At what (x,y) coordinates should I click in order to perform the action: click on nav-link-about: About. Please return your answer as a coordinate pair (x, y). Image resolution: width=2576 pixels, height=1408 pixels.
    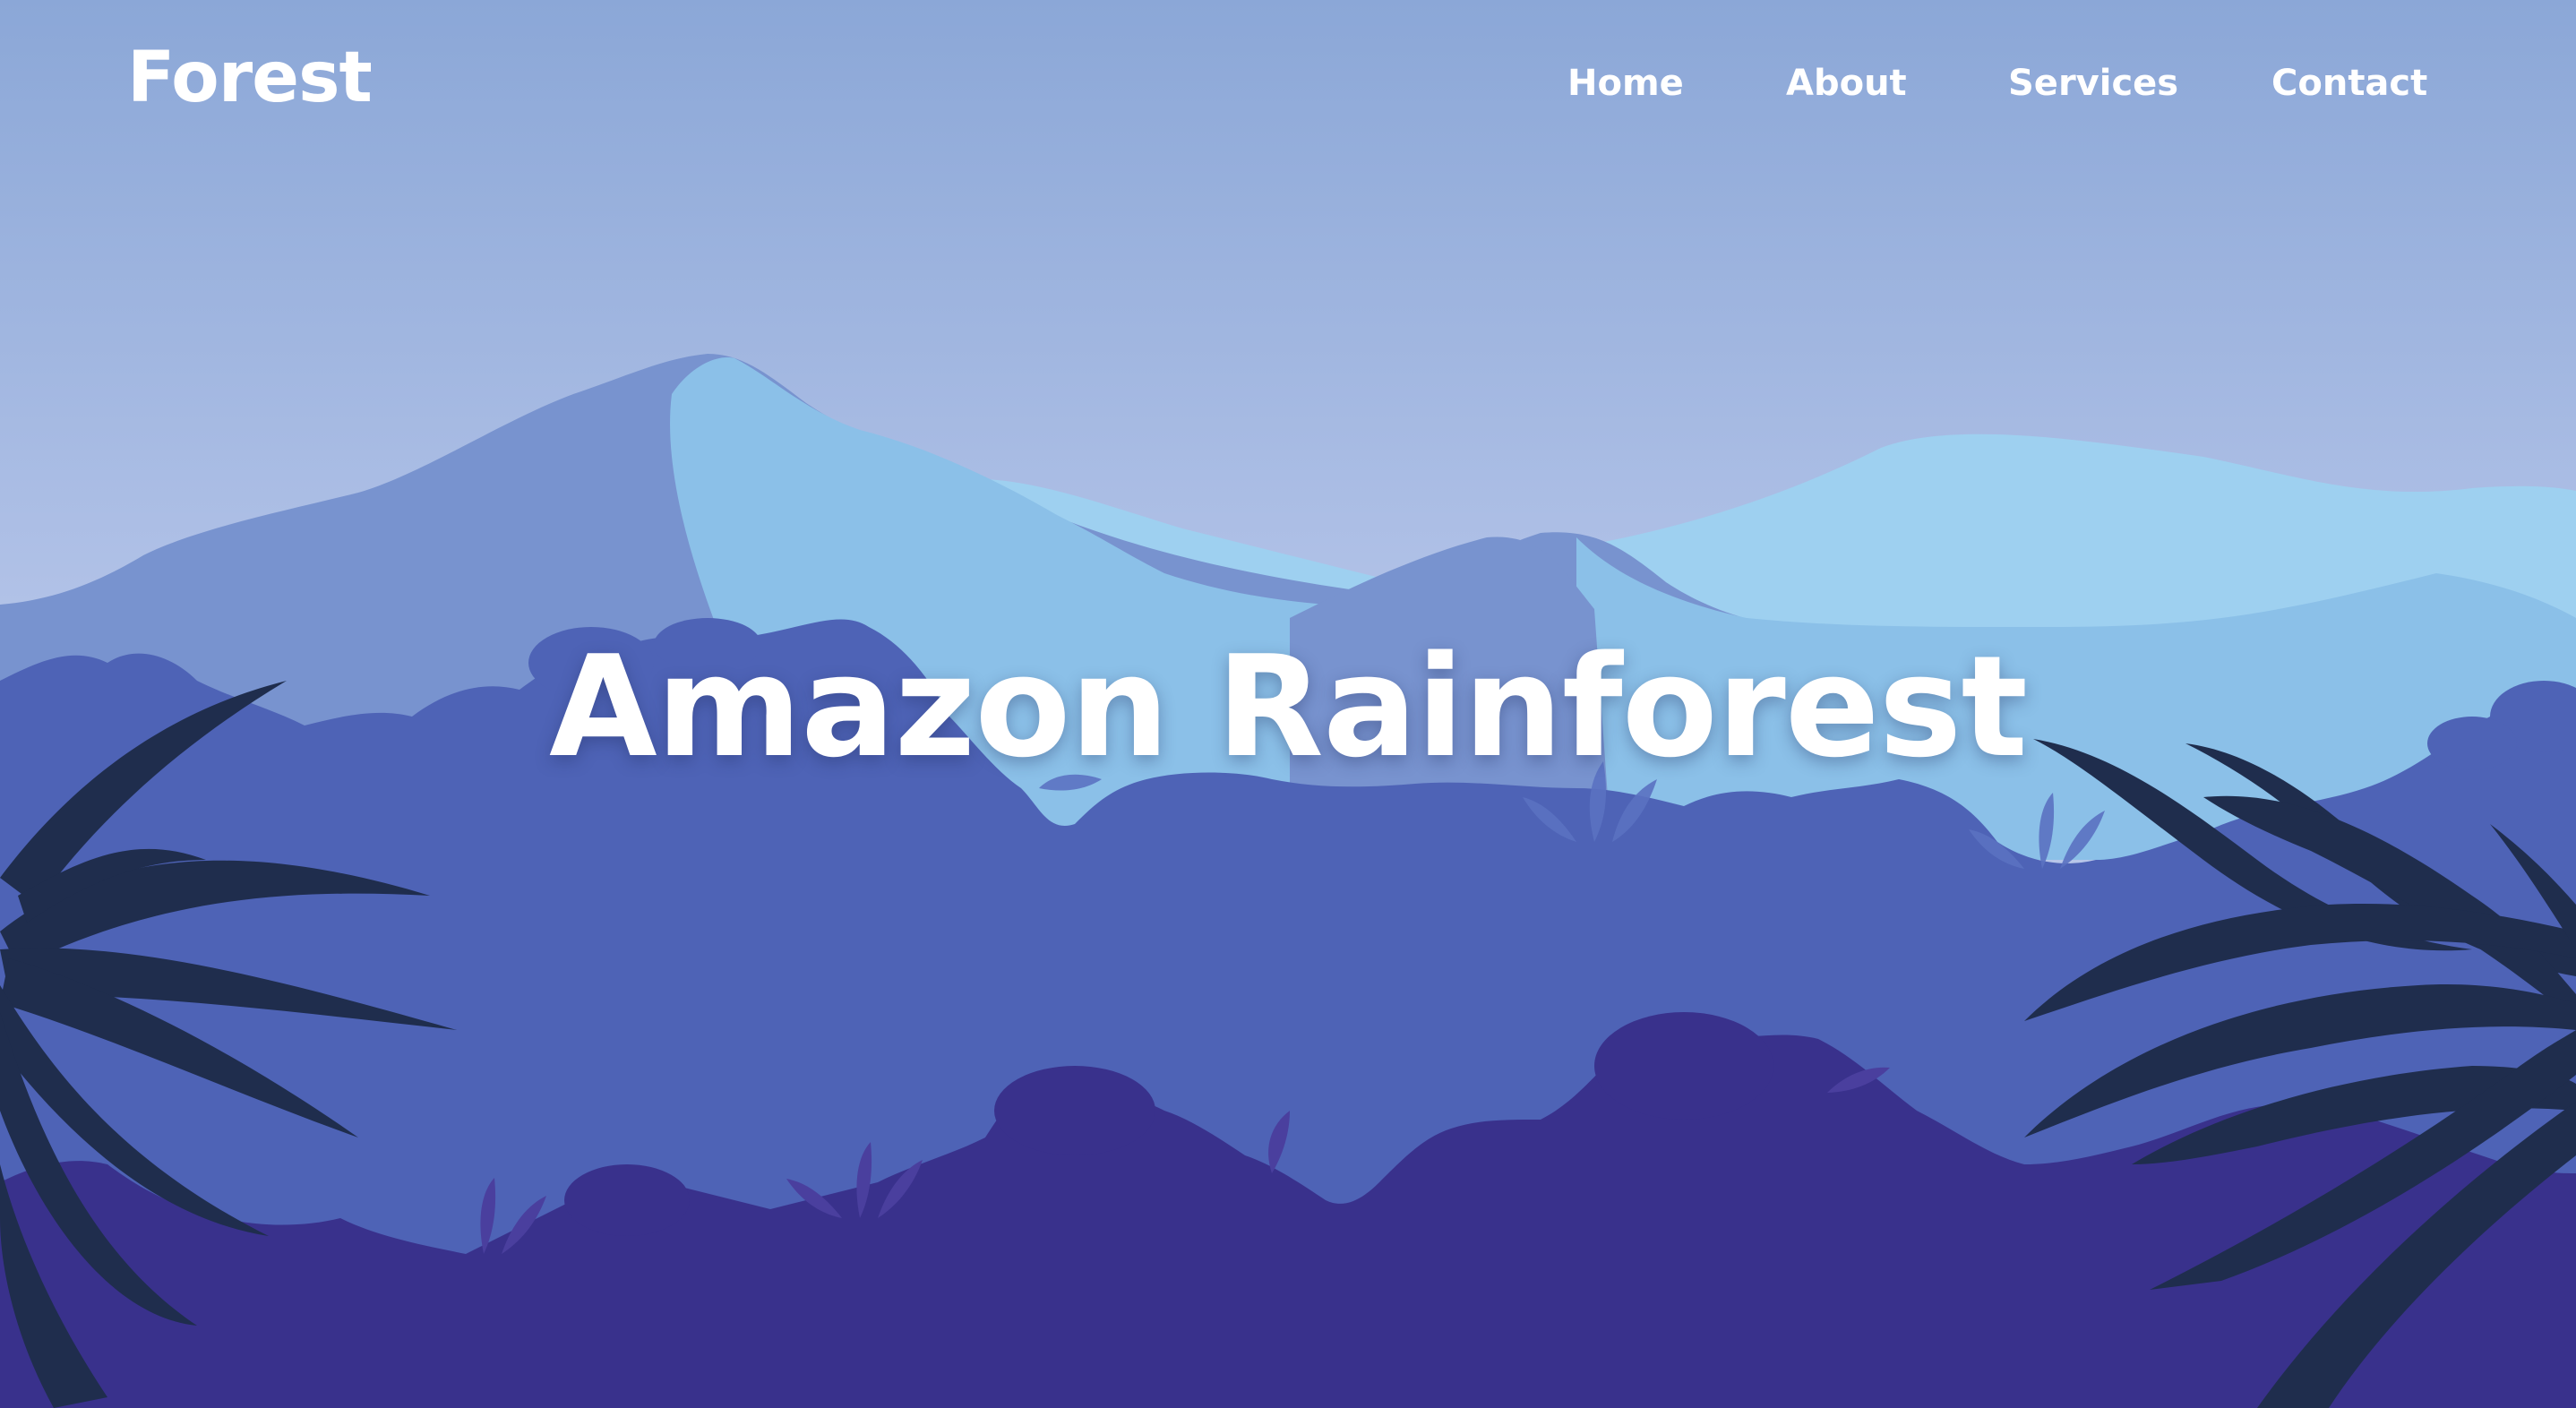
    Looking at the image, I should click on (1846, 83).